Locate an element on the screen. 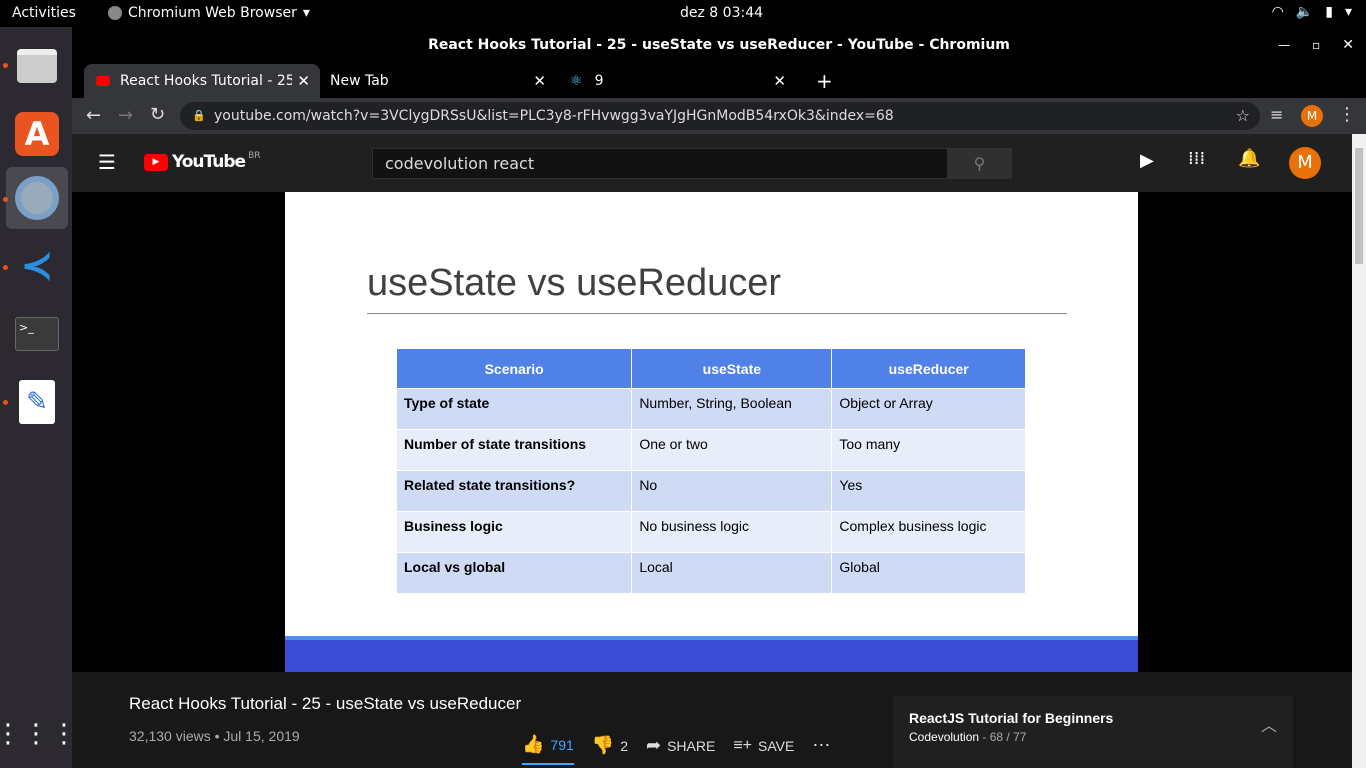 The width and height of the screenshot is (1366, 768). bookmark-star-icon: ☆ is located at coordinates (1243, 116).